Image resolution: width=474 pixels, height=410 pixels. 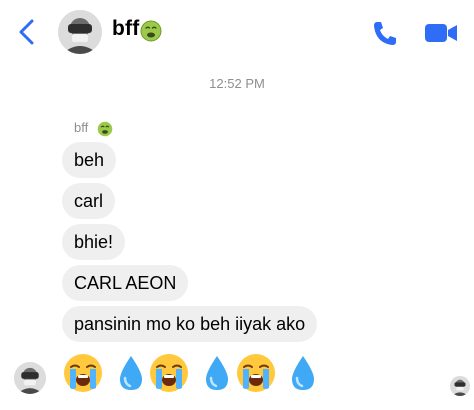 What do you see at coordinates (80, 32) in the screenshot?
I see `contact-avatar` at bounding box center [80, 32].